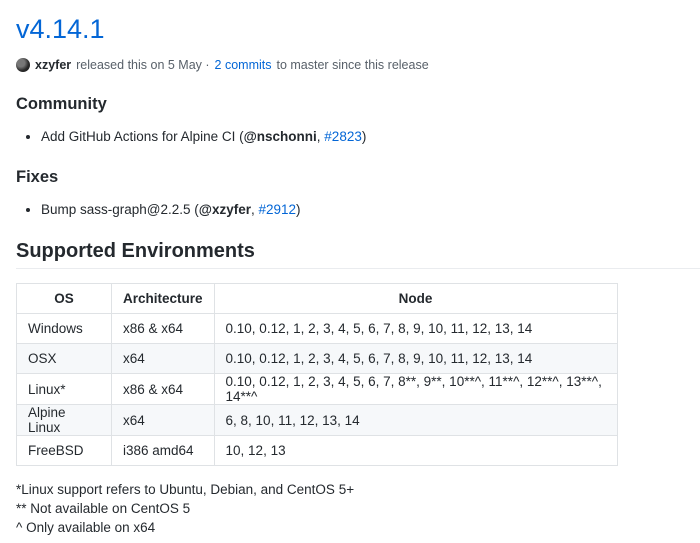 Image resolution: width=700 pixels, height=543 pixels. I want to click on user-mention-link: @xzyfer, so click(225, 209).